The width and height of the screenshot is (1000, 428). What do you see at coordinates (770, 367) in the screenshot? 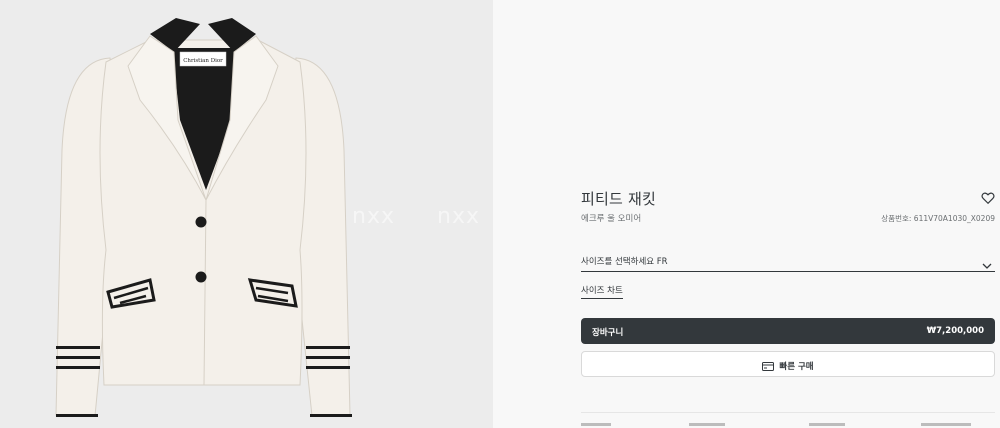
I see `credit-card-icon` at bounding box center [770, 367].